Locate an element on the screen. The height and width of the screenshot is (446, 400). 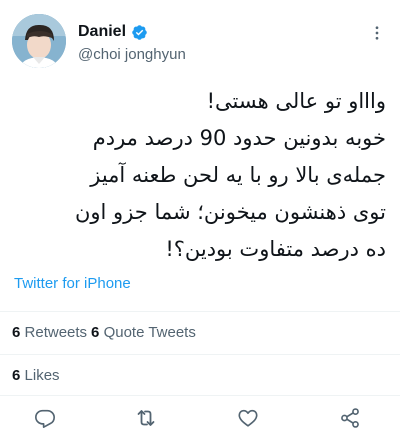
likes-stats: 6 Likes is located at coordinates (36, 375).